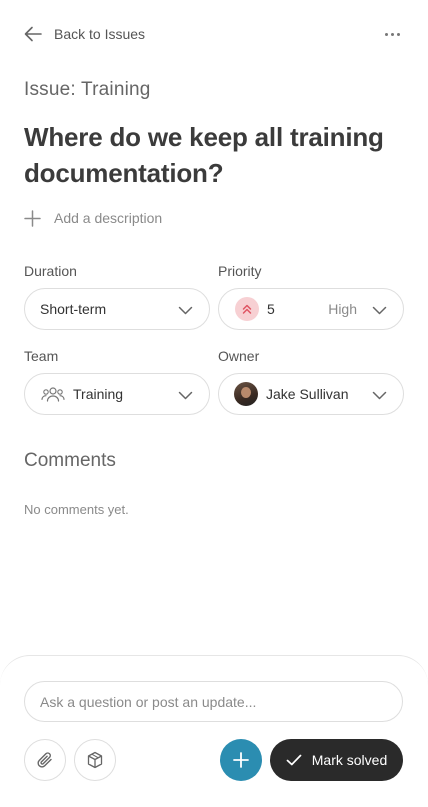  I want to click on owner-select: Jake Sullivan, so click(311, 394).